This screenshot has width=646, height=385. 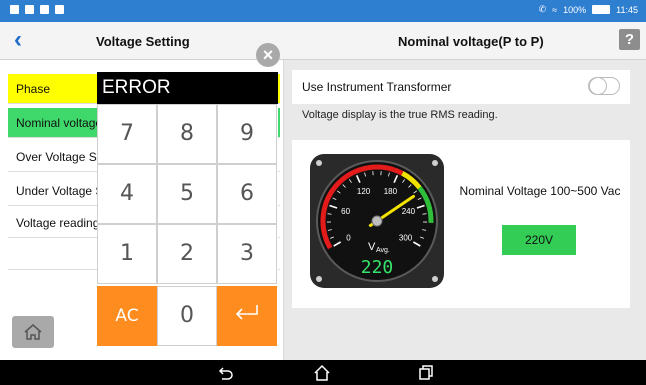 I want to click on screw-bottom-left, so click(x=319, y=279).